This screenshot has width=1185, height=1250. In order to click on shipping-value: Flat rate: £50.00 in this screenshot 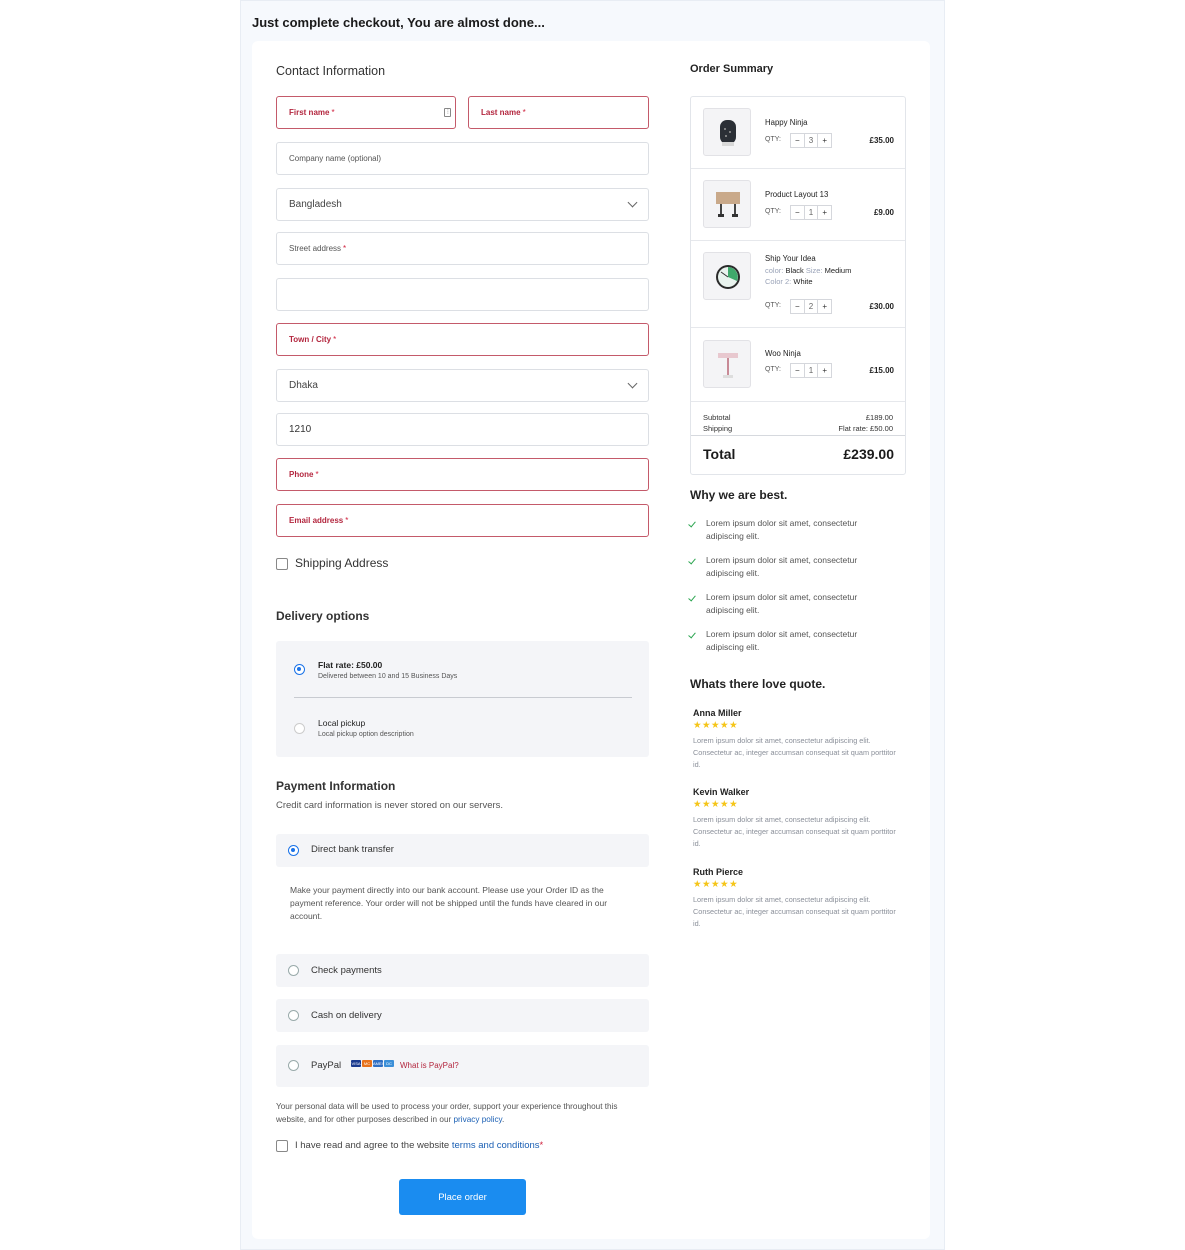, I will do `click(865, 428)`.